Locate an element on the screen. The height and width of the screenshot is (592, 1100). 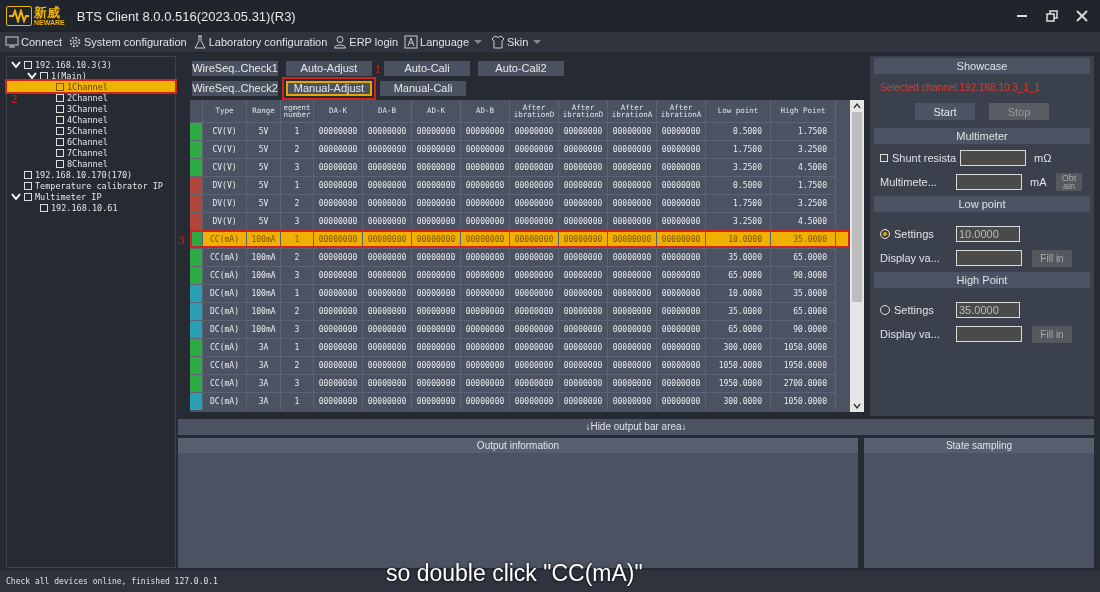
settings-icon is located at coordinates (75, 42).